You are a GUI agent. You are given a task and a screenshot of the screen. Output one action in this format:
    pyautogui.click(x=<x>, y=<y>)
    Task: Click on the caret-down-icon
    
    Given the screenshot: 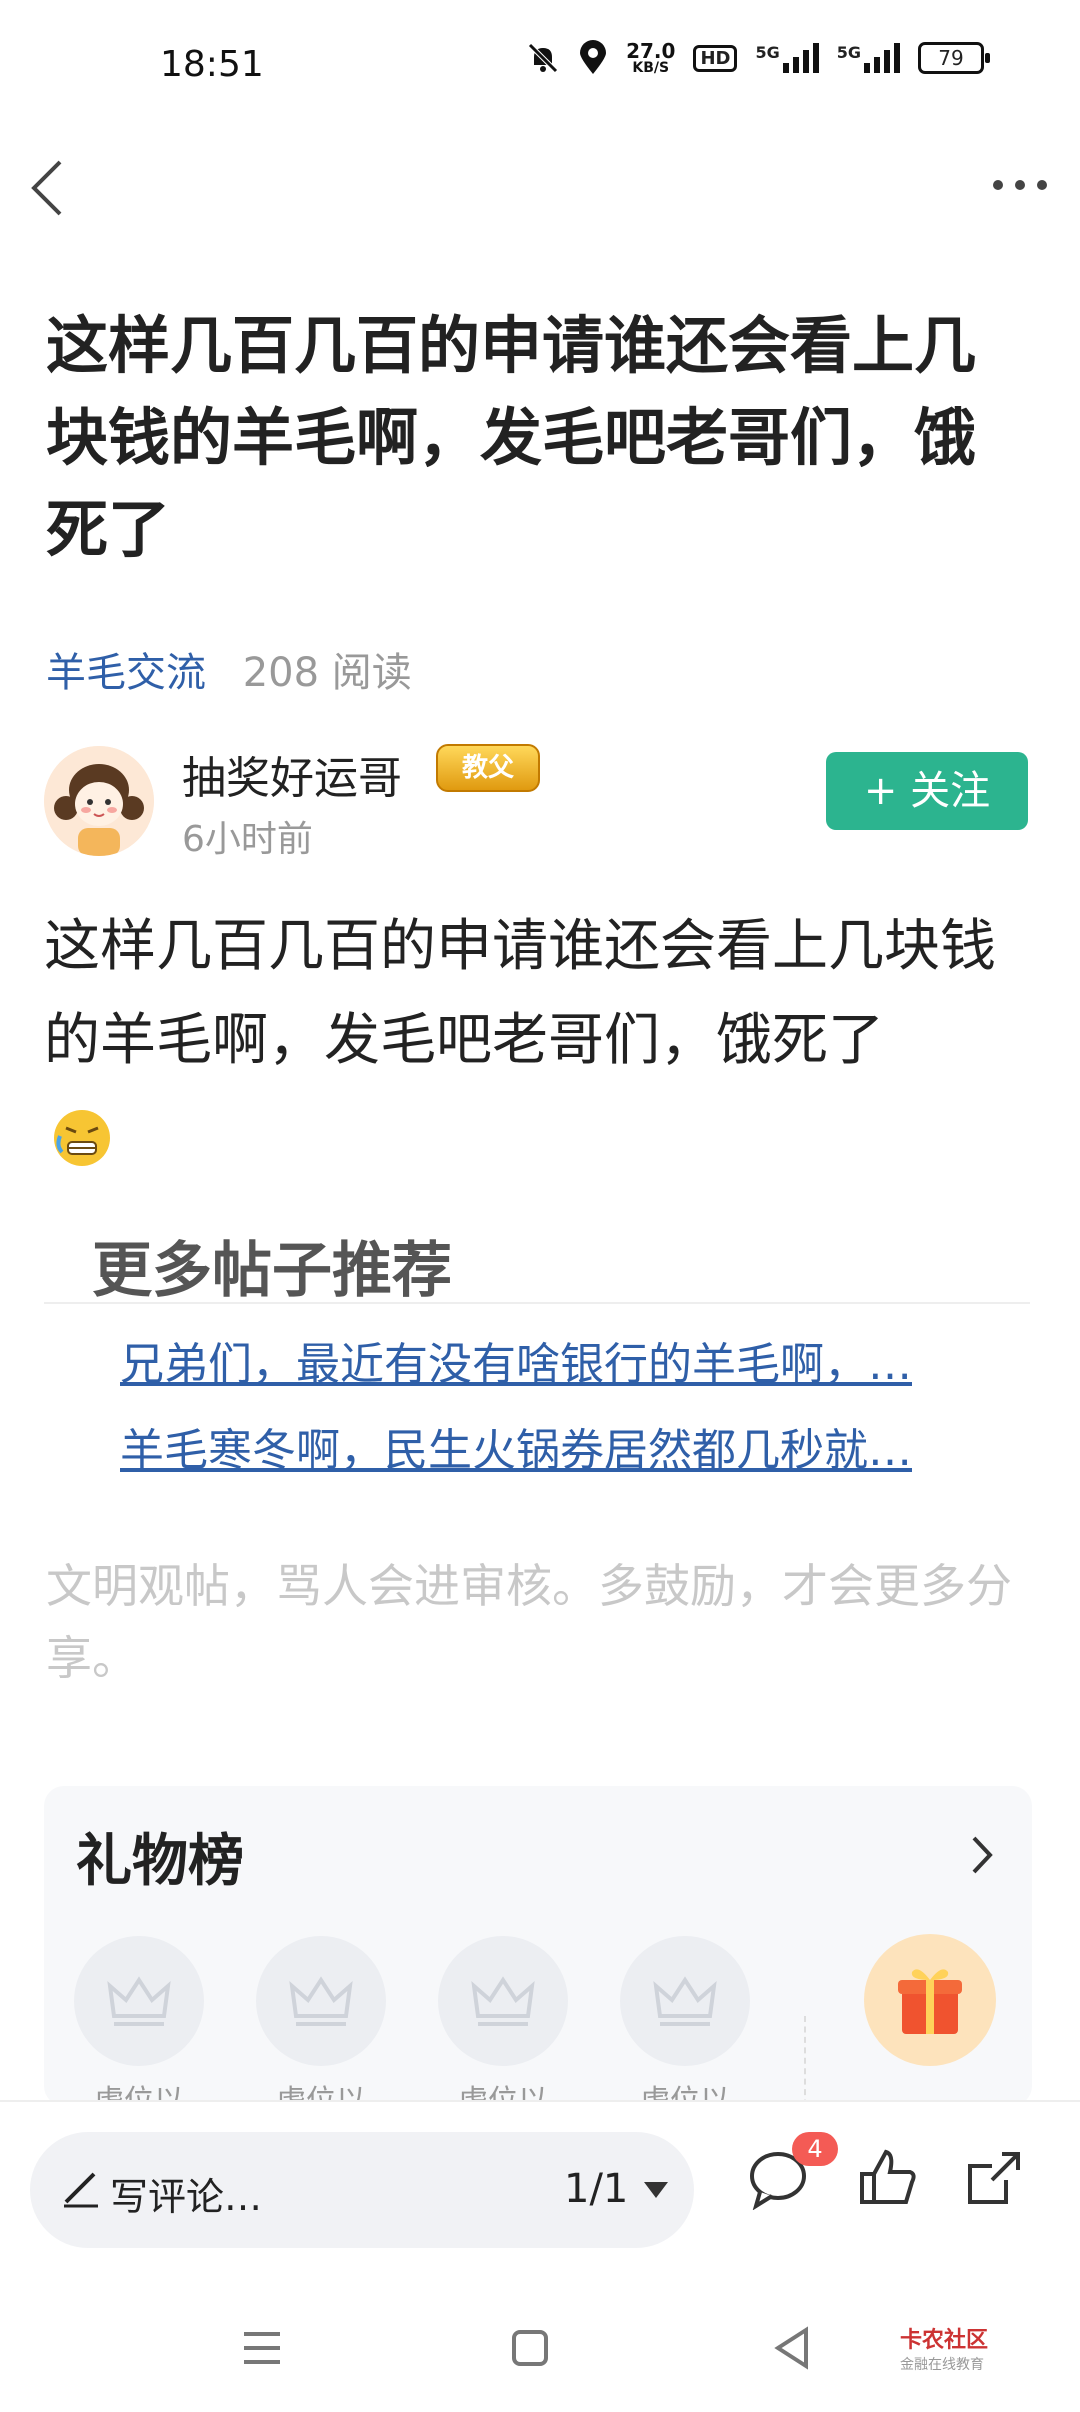 What is the action you would take?
    pyautogui.click(x=656, y=2190)
    